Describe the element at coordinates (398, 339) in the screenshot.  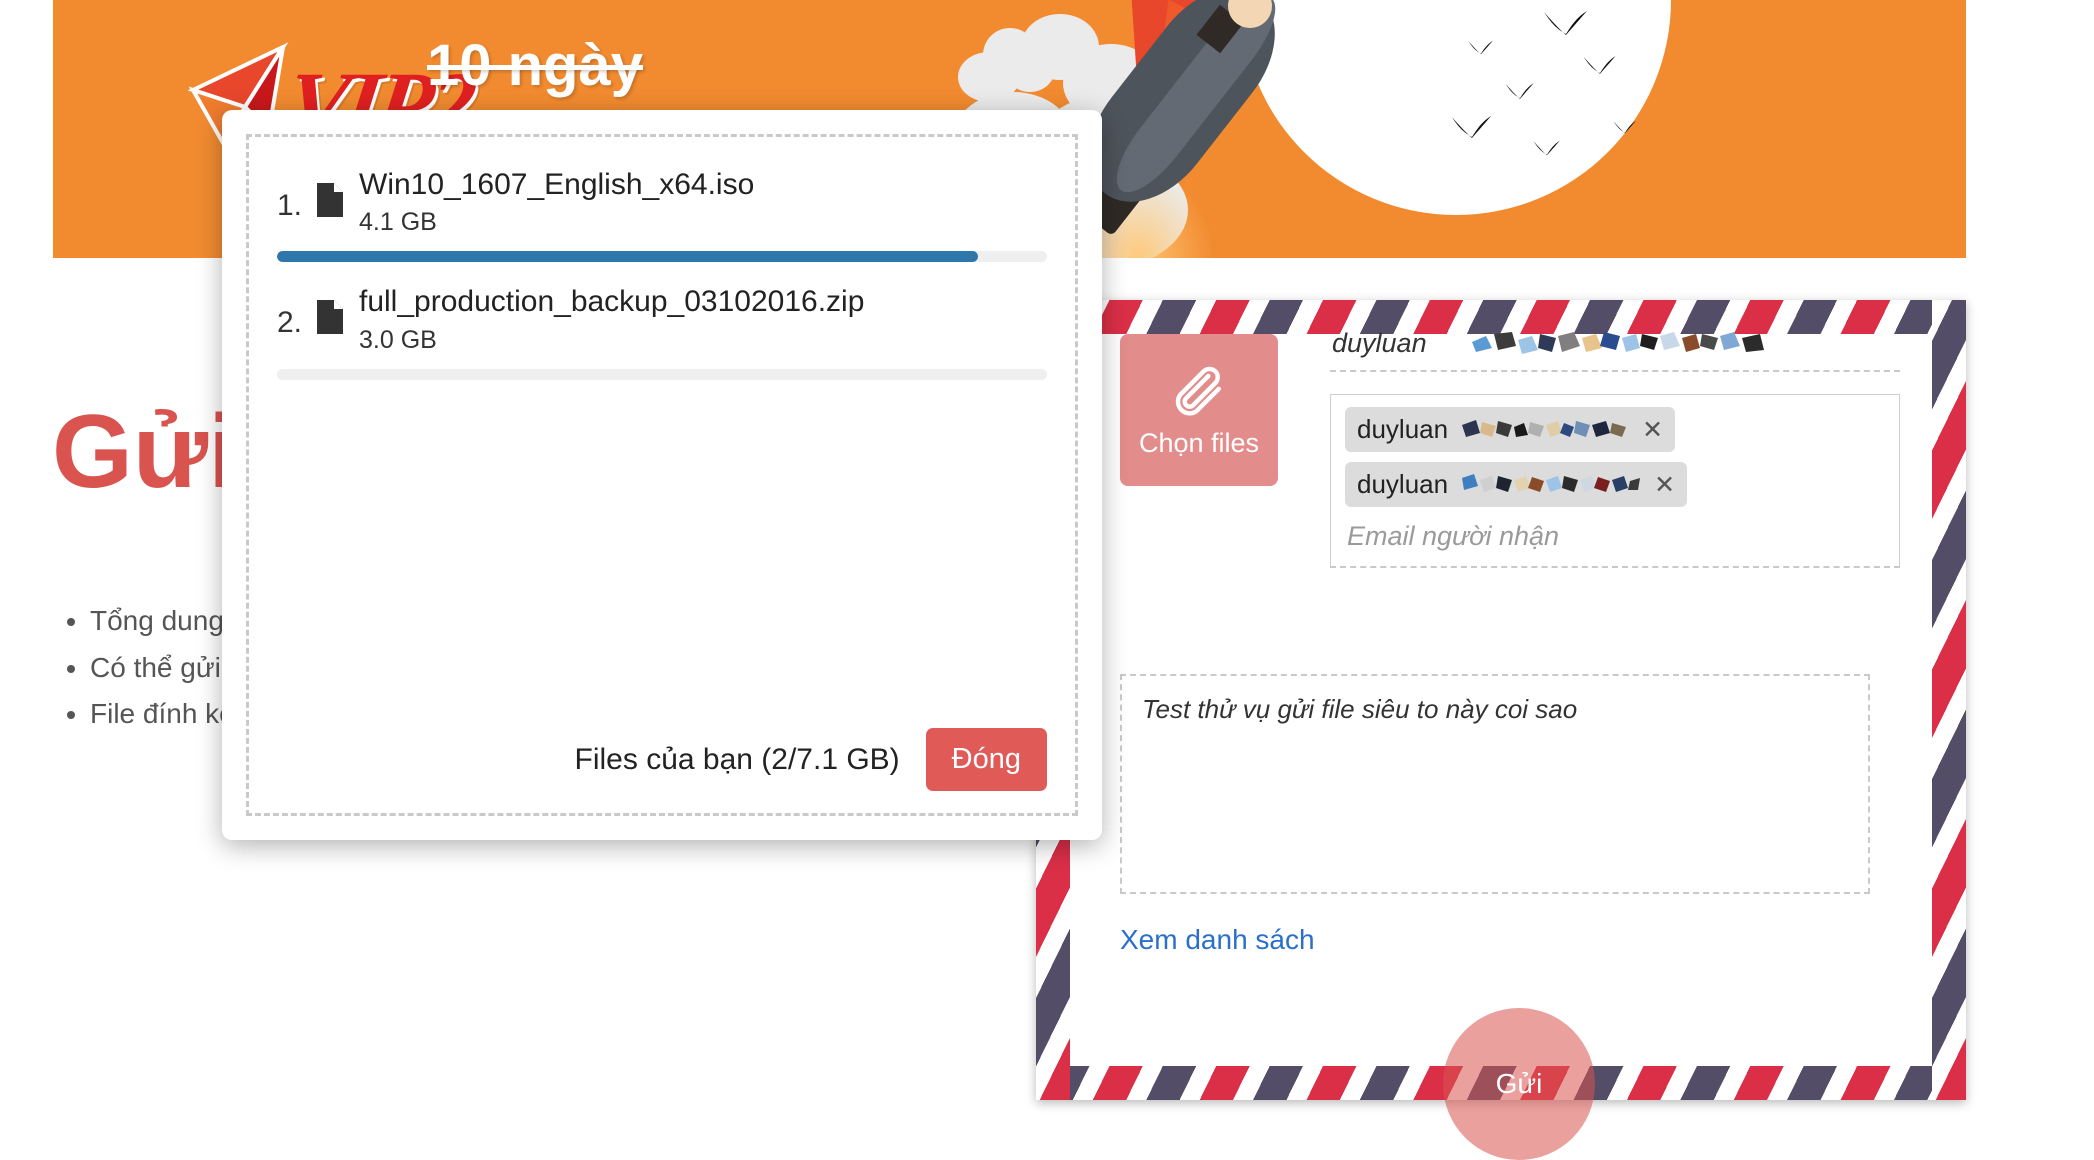
I see `file-size: 3.0 GB` at that location.